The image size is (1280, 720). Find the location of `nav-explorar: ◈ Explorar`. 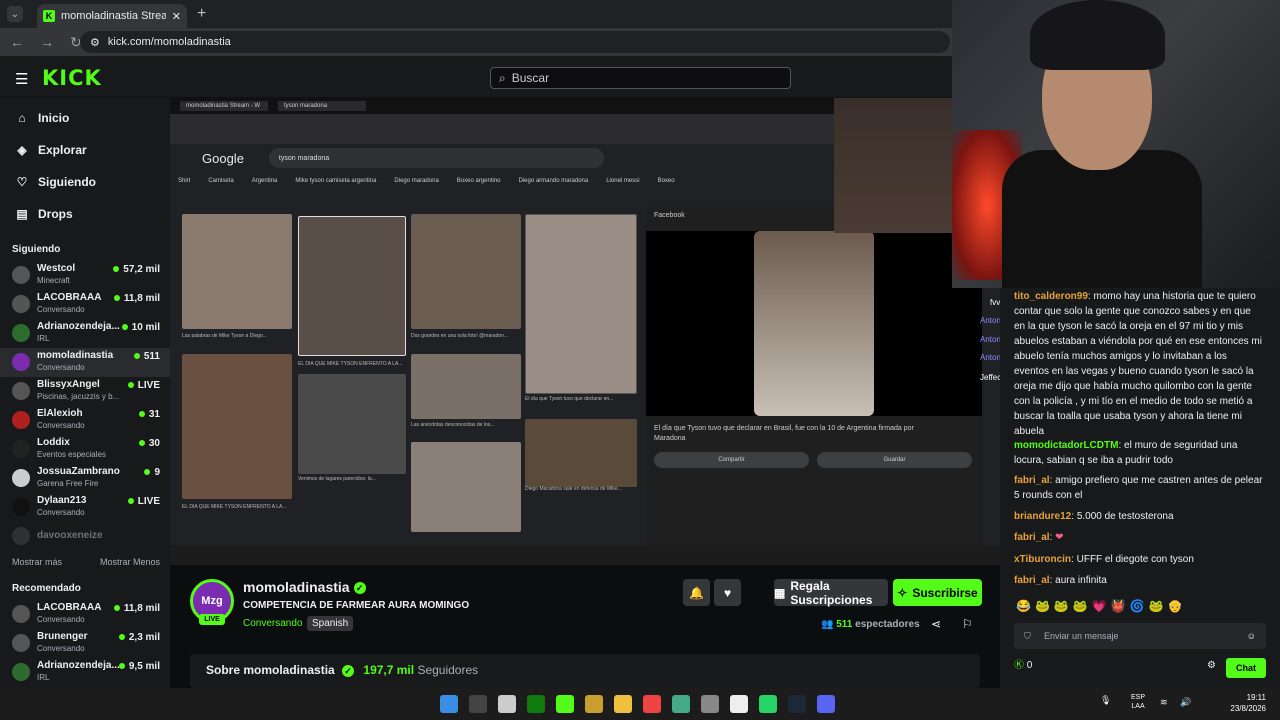

nav-explorar: ◈ Explorar is located at coordinates (85, 150).